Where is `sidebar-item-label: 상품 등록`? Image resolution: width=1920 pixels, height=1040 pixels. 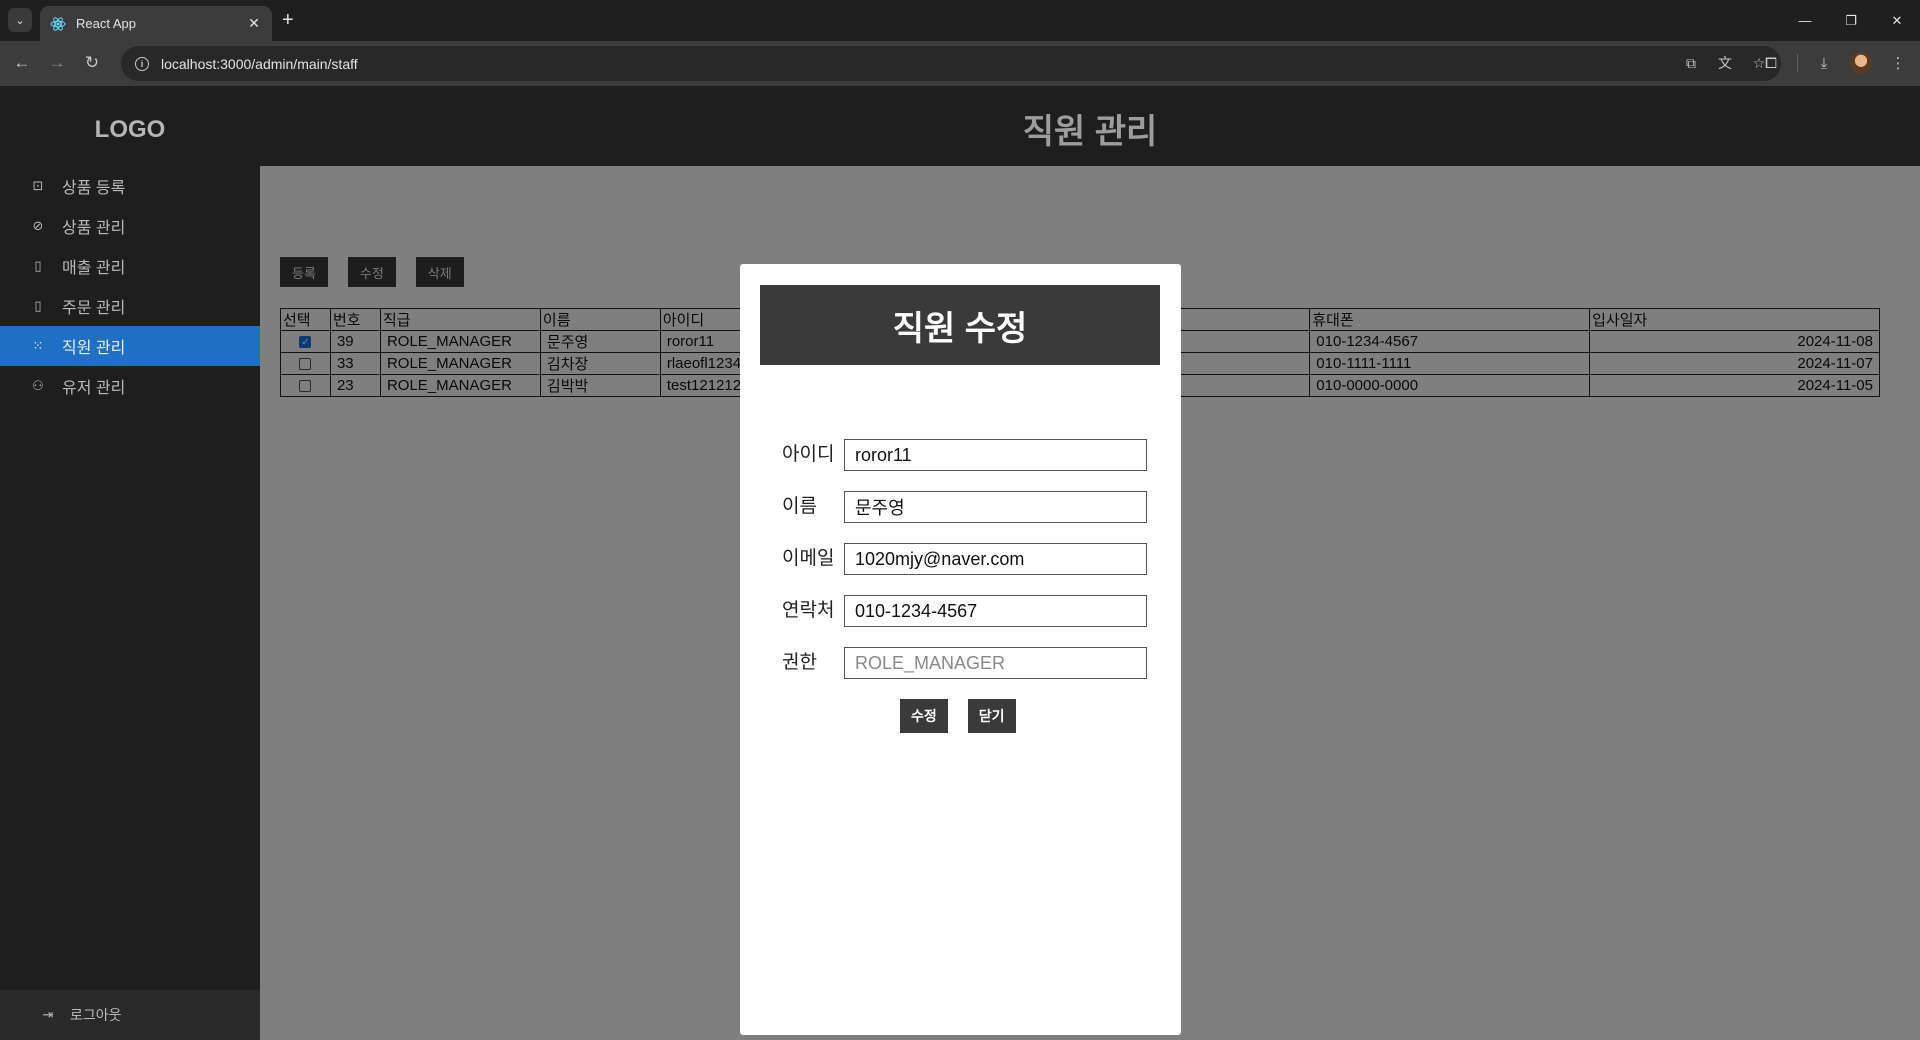 sidebar-item-label: 상품 등록 is located at coordinates (94, 188).